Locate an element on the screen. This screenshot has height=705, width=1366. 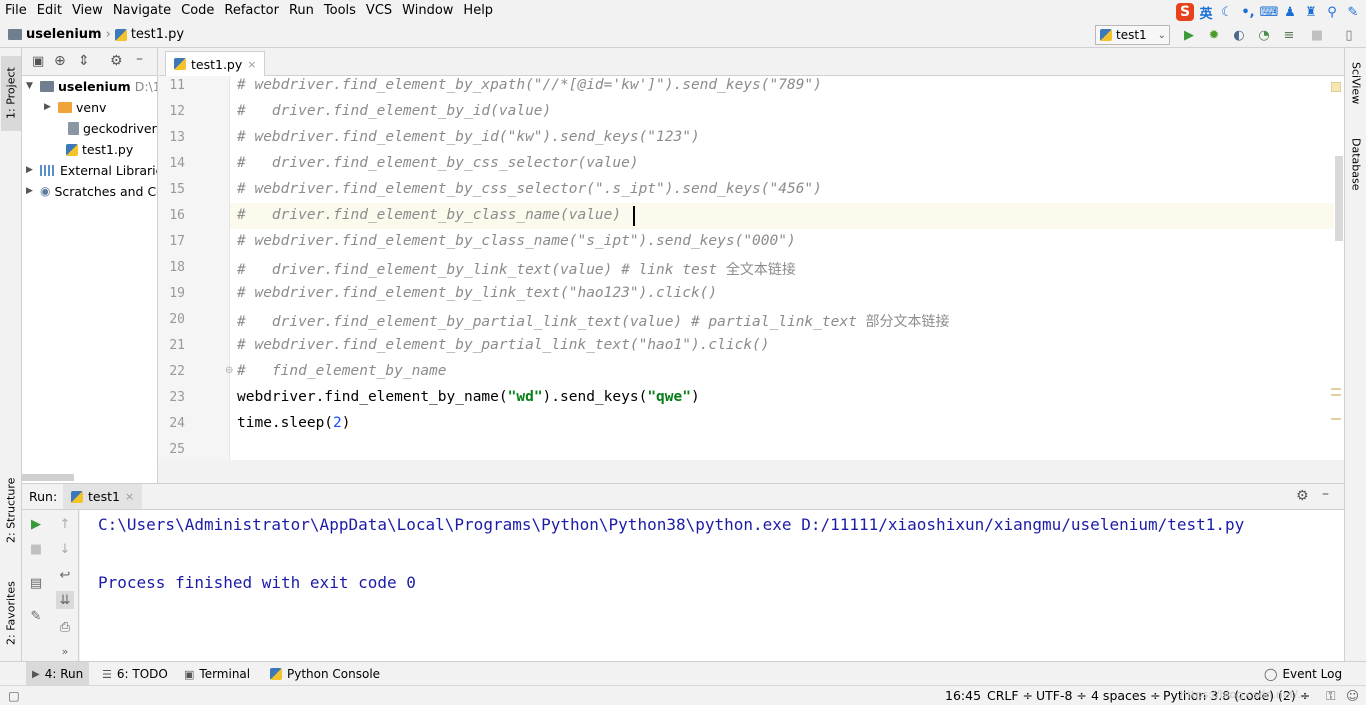
tree-item-geckodriver: geckodriver.l is located at coordinates (112, 128).